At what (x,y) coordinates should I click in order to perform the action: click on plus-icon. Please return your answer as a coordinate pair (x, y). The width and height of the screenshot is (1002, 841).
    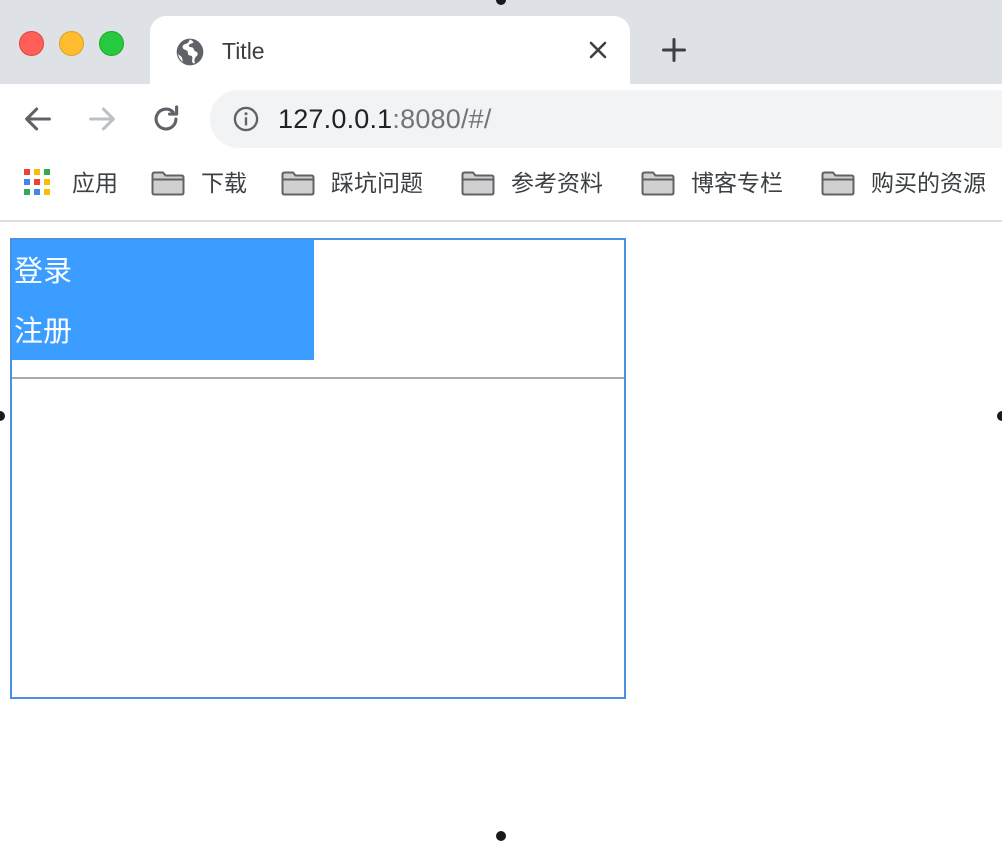
    Looking at the image, I should click on (674, 50).